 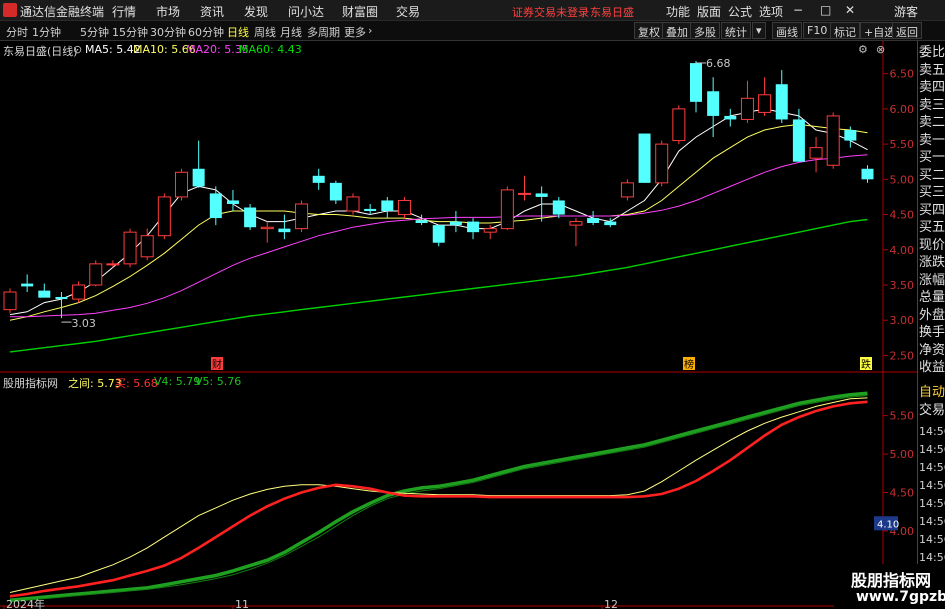 What do you see at coordinates (291, 32) in the screenshot?
I see `tab-yuexian: 月线` at bounding box center [291, 32].